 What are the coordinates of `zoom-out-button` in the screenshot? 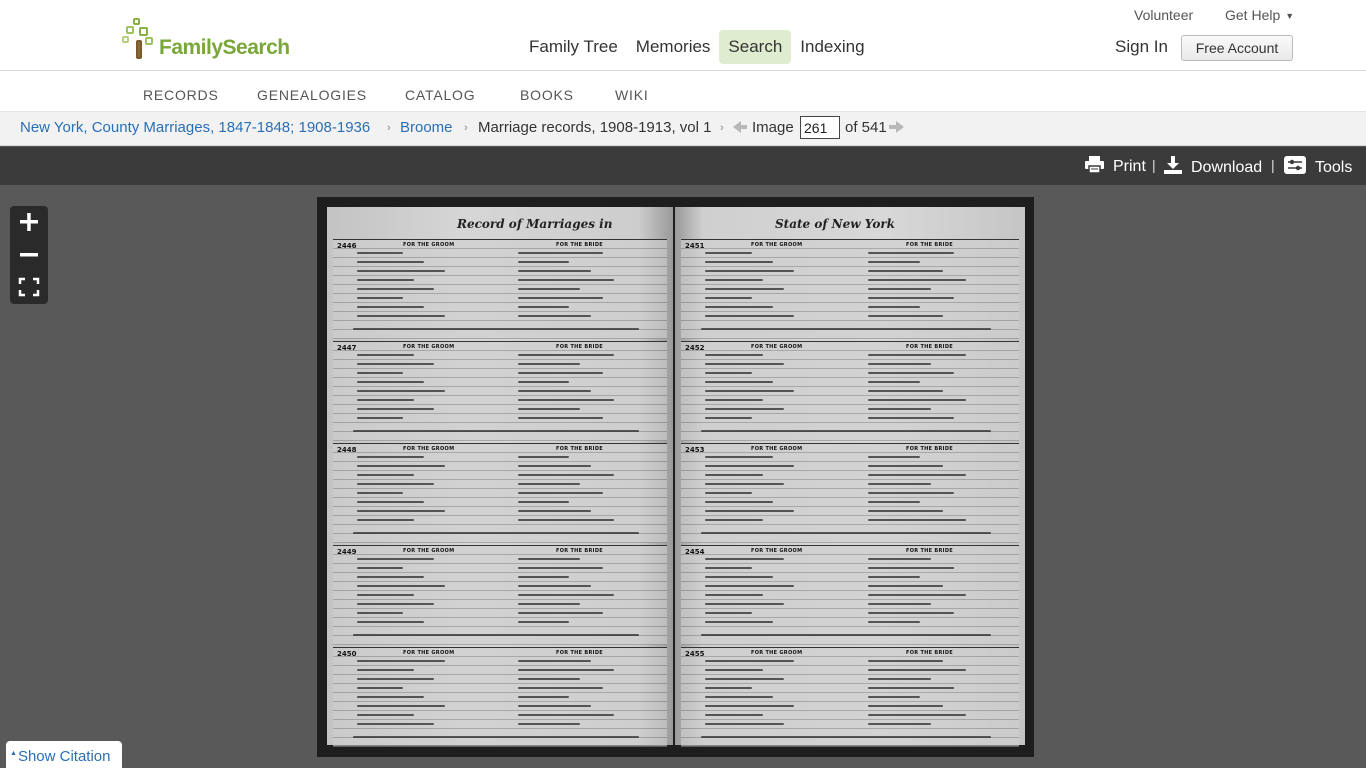 It's located at (29, 255).